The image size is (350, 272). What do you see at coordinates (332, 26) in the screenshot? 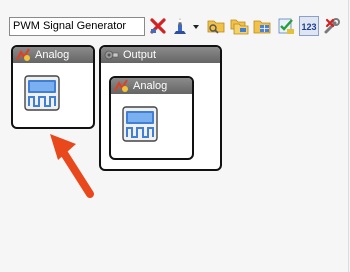
I see `wrench-x-icon` at bounding box center [332, 26].